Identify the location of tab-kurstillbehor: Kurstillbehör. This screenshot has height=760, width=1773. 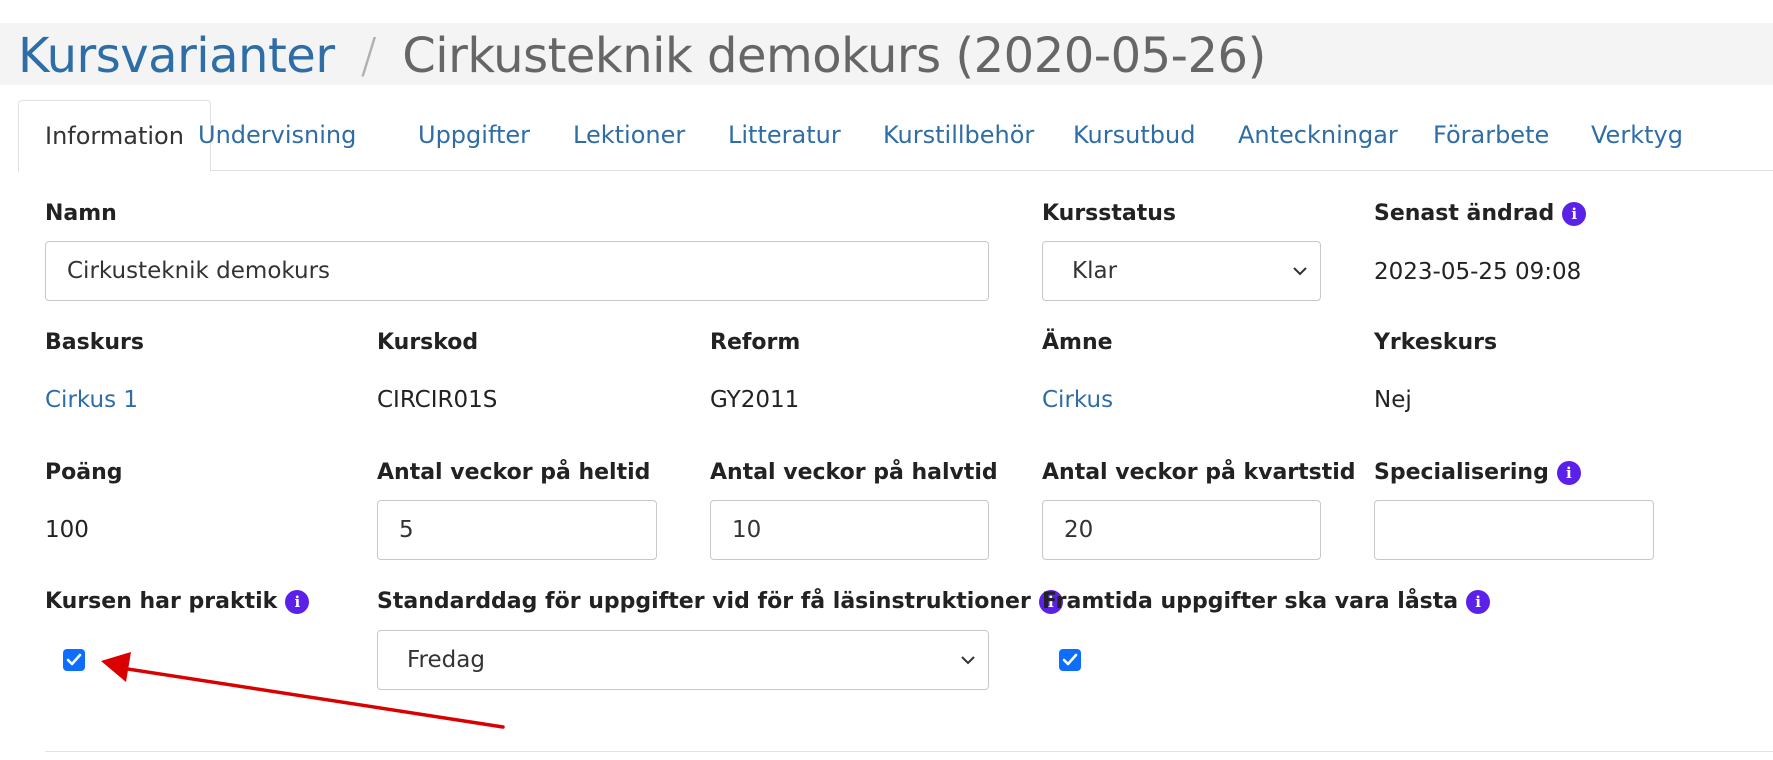
(958, 135).